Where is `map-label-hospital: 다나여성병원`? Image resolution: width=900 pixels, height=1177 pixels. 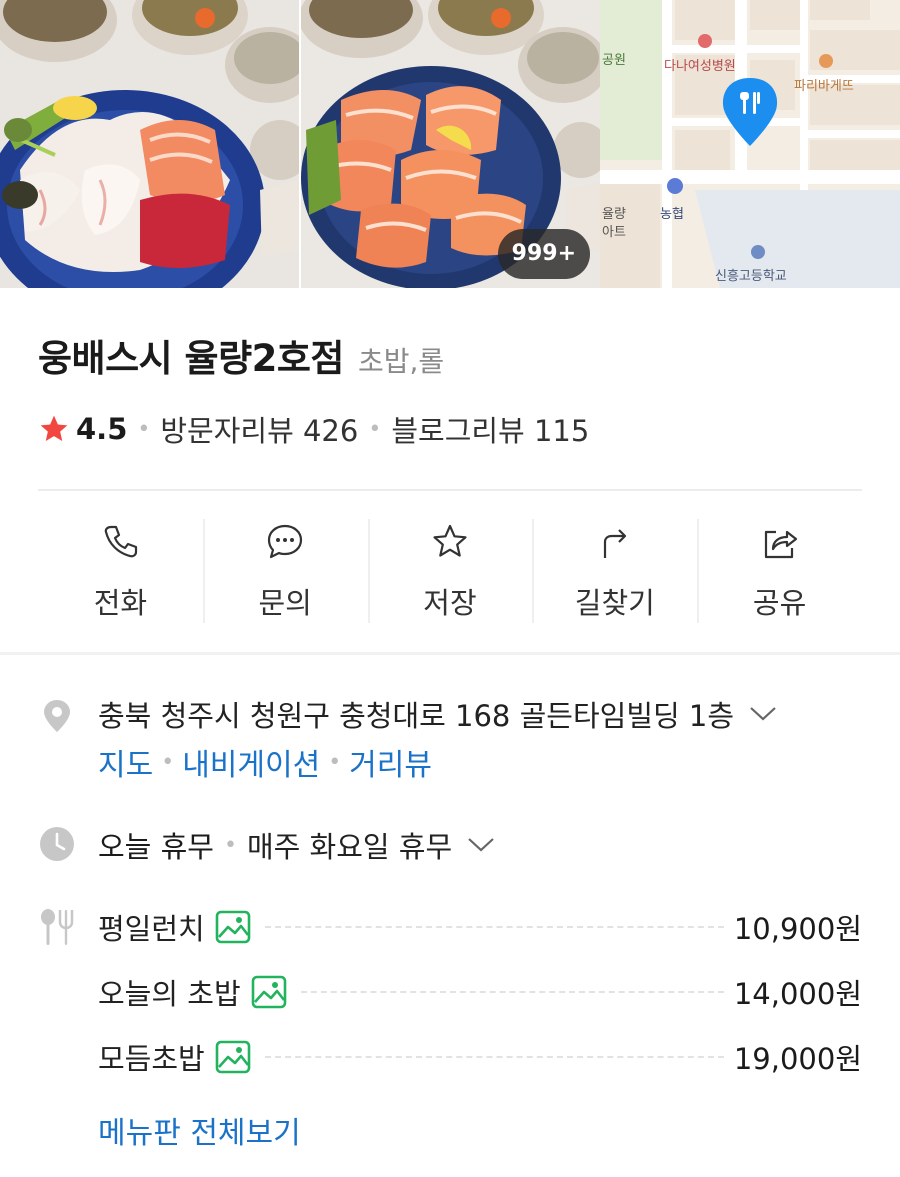 map-label-hospital: 다나여성병원 is located at coordinates (700, 66).